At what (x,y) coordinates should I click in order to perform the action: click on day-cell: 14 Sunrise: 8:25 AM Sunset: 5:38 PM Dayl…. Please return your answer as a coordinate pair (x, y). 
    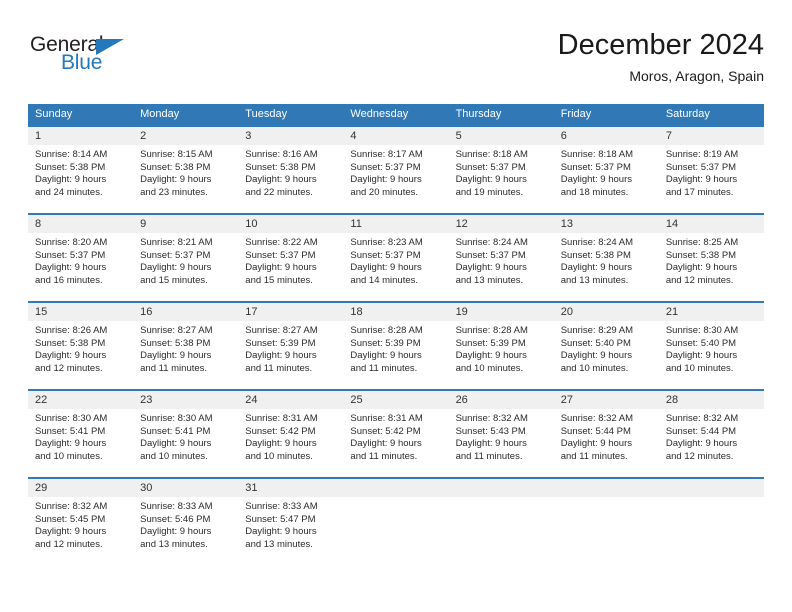
    Looking at the image, I should click on (711, 258).